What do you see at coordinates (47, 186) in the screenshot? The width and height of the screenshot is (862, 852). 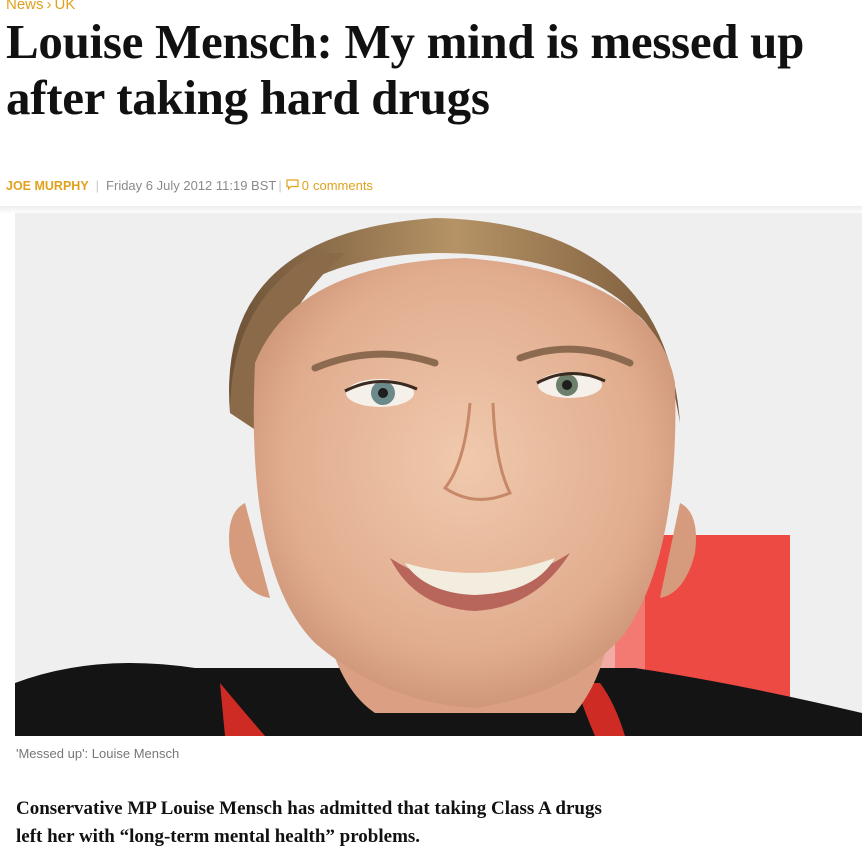 I see `author-link: JOE MURPHY` at bounding box center [47, 186].